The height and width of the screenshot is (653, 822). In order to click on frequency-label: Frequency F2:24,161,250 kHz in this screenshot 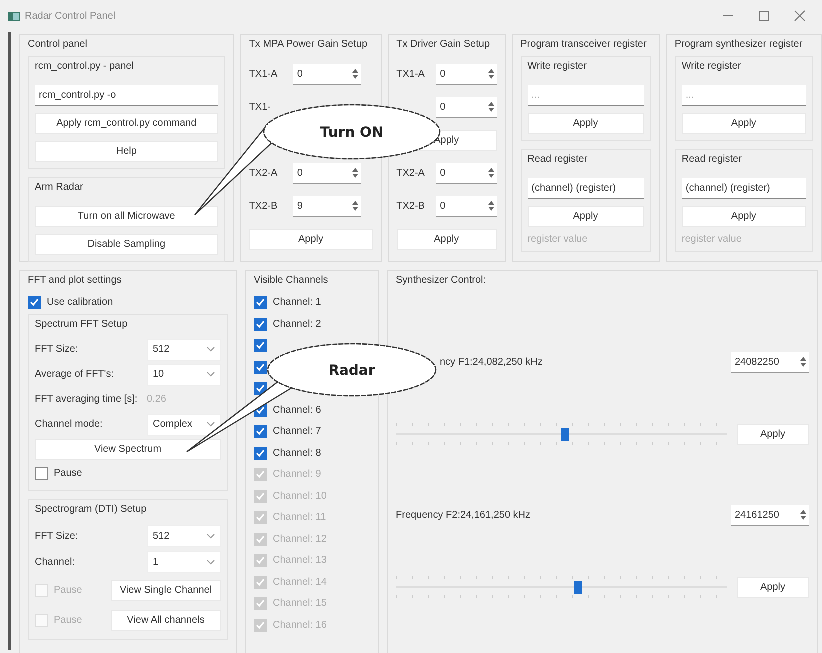, I will do `click(463, 515)`.